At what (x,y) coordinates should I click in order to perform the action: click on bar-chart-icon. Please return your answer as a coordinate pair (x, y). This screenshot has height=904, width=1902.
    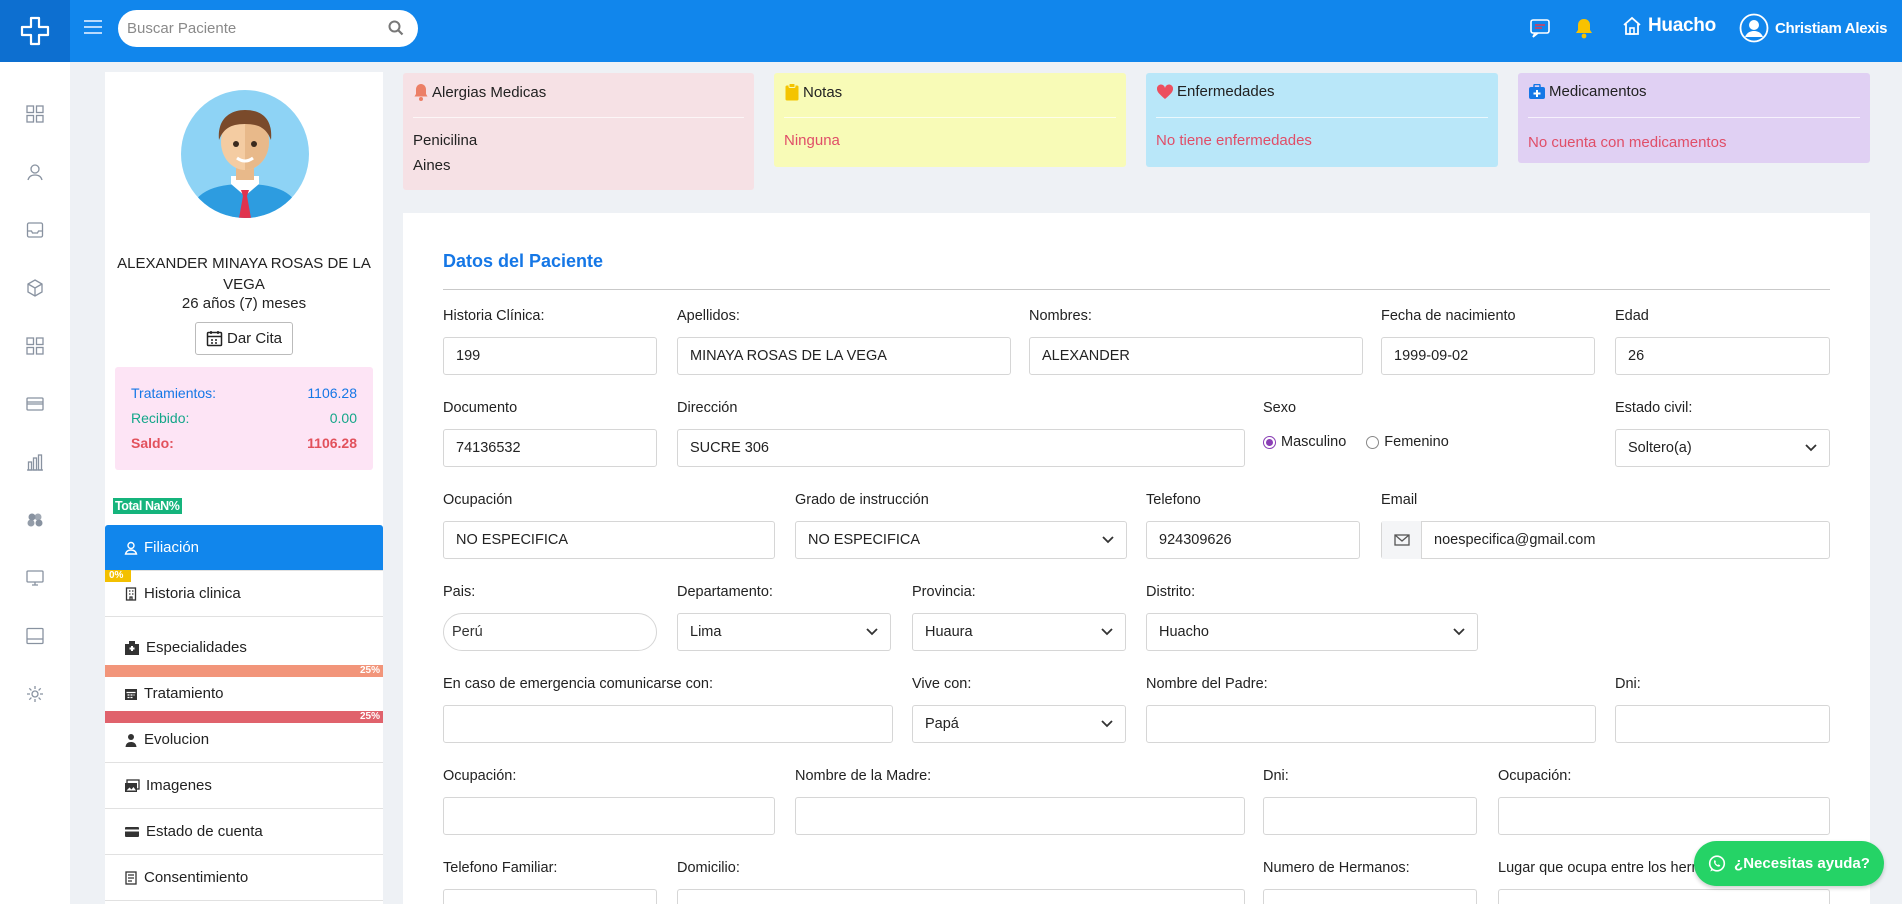
    Looking at the image, I should click on (35, 462).